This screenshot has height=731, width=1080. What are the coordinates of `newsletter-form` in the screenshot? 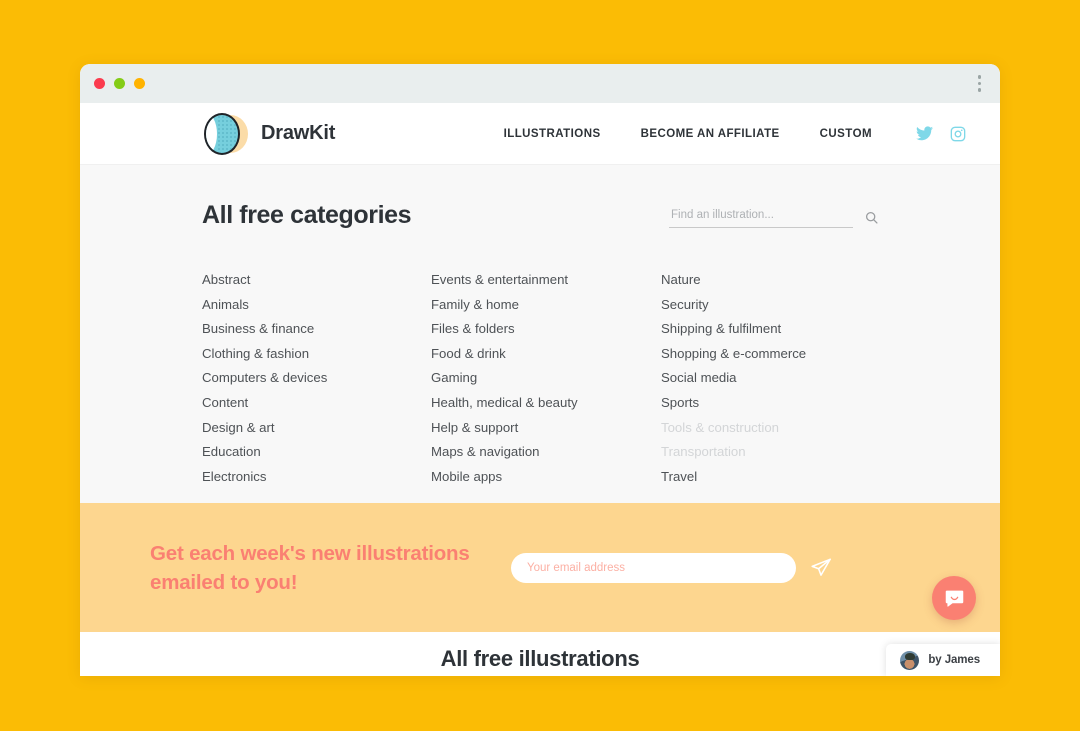 It's located at (671, 567).